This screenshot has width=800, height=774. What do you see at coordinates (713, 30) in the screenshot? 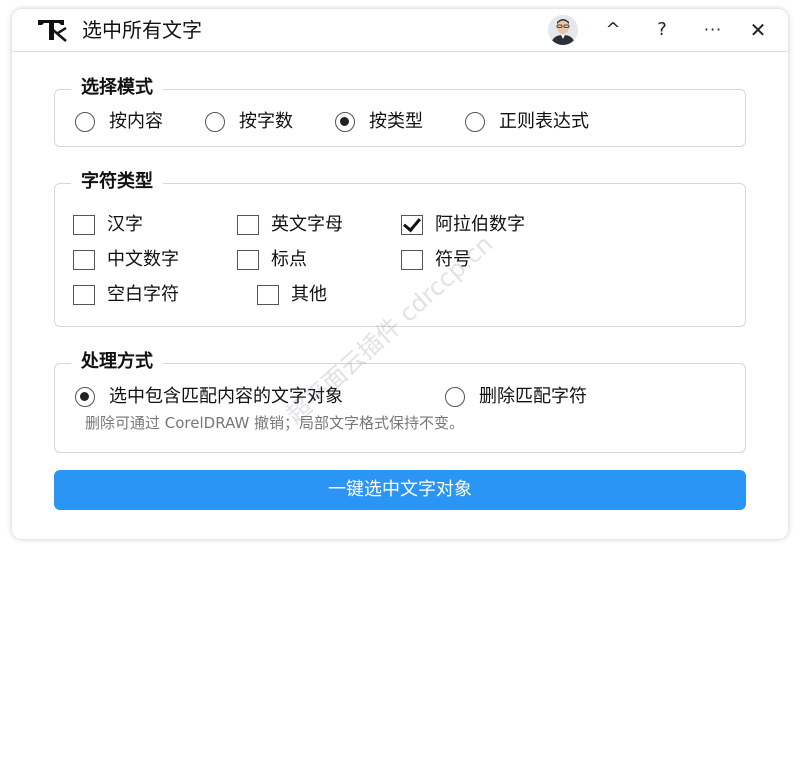
I see `more-menu-button: ···` at bounding box center [713, 30].